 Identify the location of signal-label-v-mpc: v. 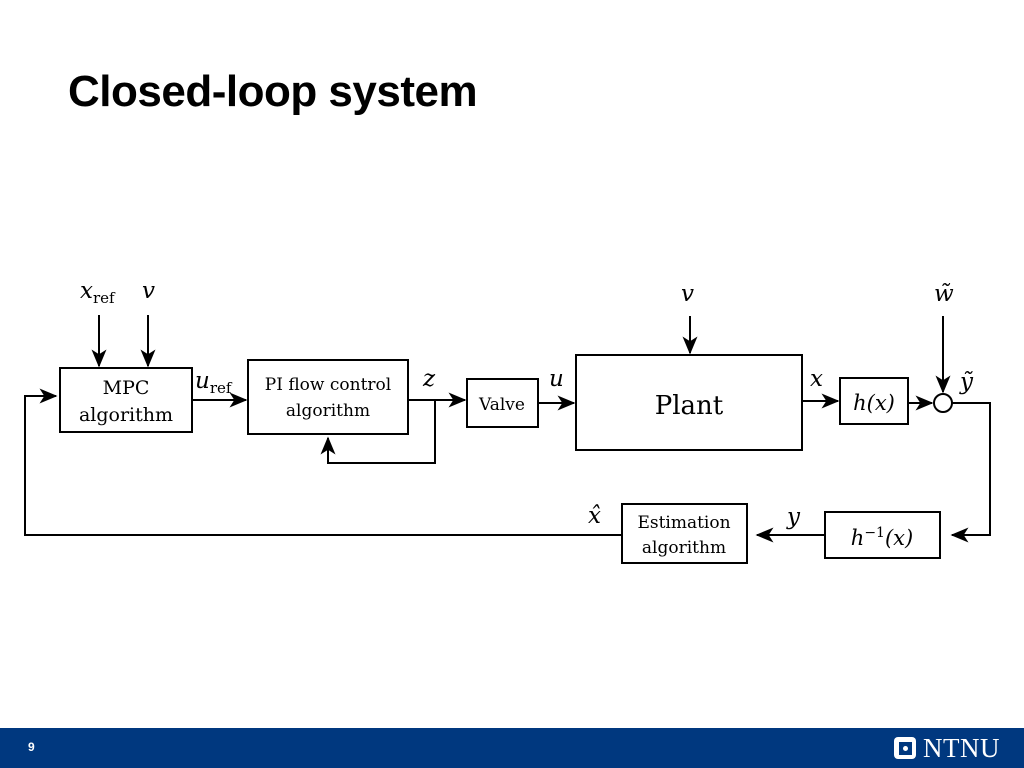
(148, 291).